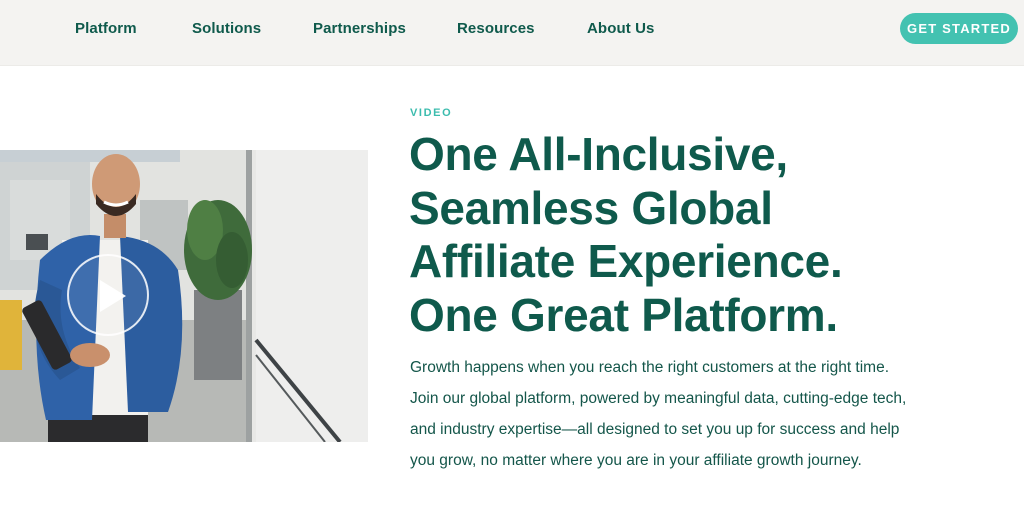  Describe the element at coordinates (226, 28) in the screenshot. I see `nav-item-solutions: Solutions` at that location.